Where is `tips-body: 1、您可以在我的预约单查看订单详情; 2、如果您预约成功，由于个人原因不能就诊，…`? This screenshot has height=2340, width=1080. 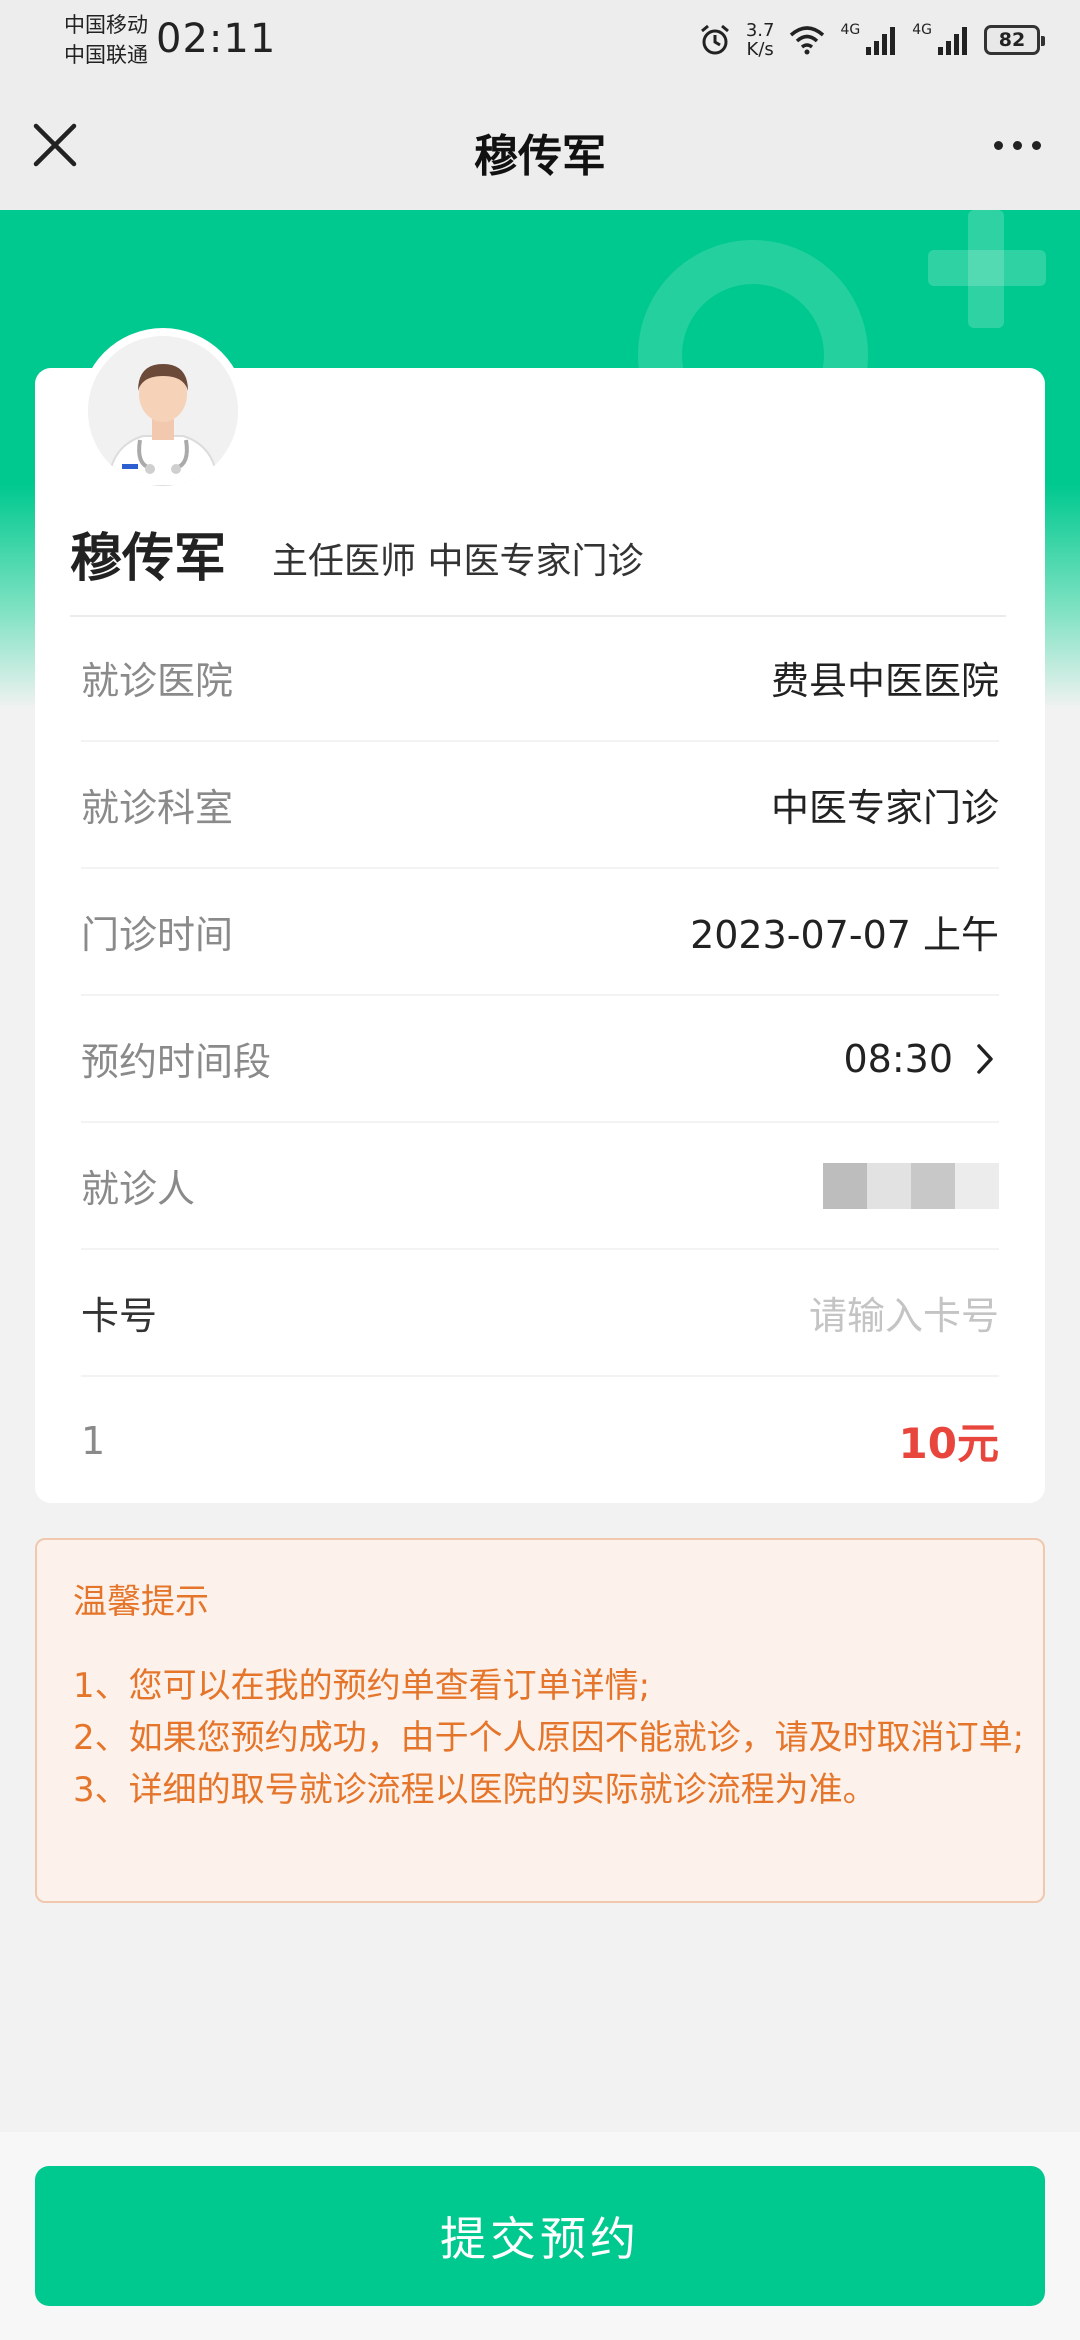
tips-body: 1、您可以在我的预约单查看订单详情; 2、如果您预约成功，由于个人原因不能就诊，… is located at coordinates (553, 1738).